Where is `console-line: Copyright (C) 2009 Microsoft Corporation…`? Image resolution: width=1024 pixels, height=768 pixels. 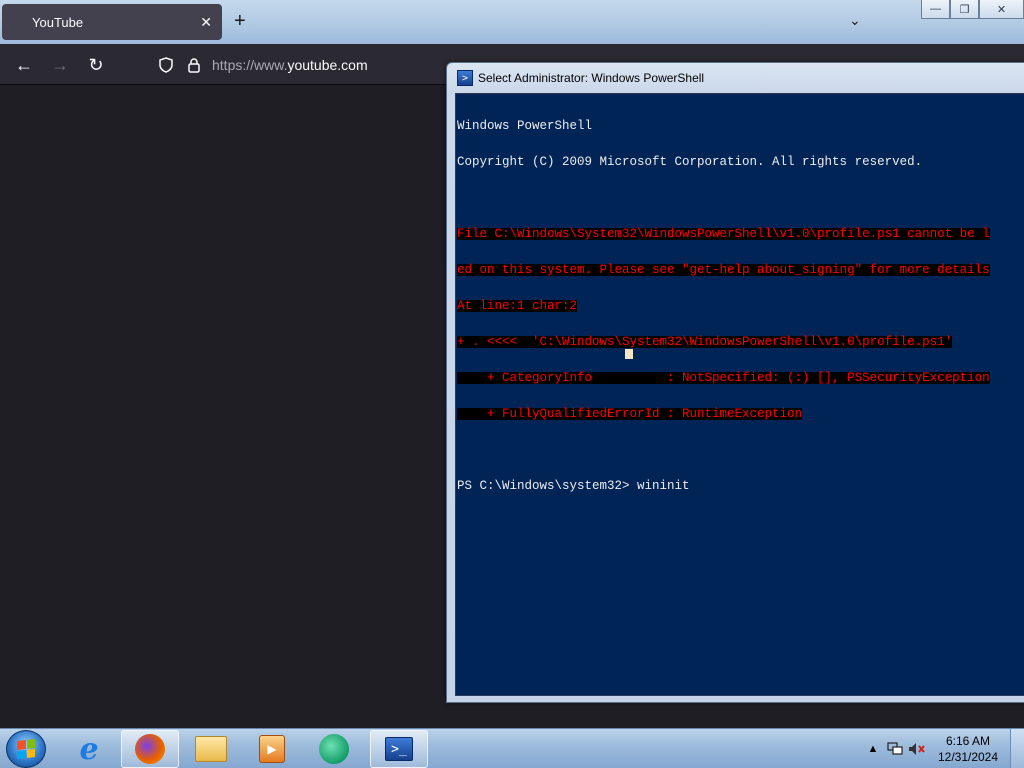 console-line: Copyright (C) 2009 Microsoft Corporation… is located at coordinates (690, 162).